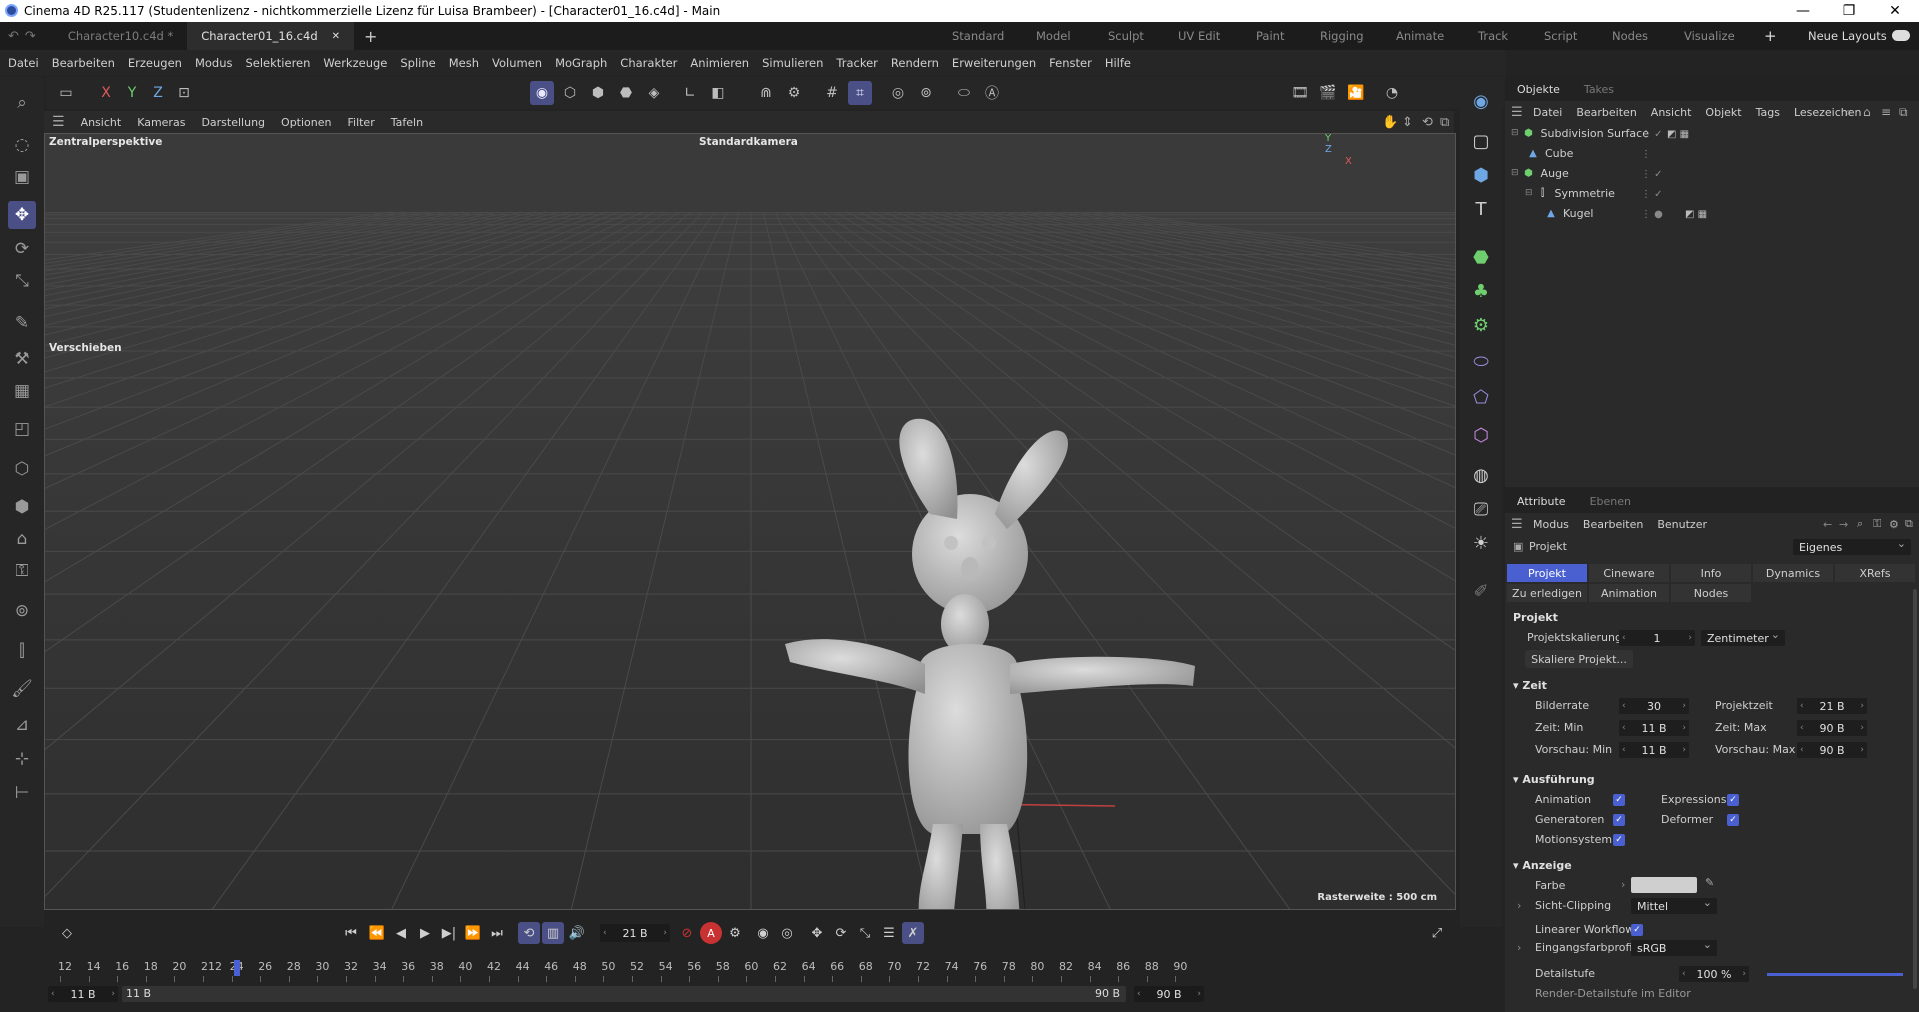 The height and width of the screenshot is (1012, 1919). What do you see at coordinates (1712, 193) in the screenshot?
I see `object-row-symmetrie: ⊟ ⫿ Symmetrie` at bounding box center [1712, 193].